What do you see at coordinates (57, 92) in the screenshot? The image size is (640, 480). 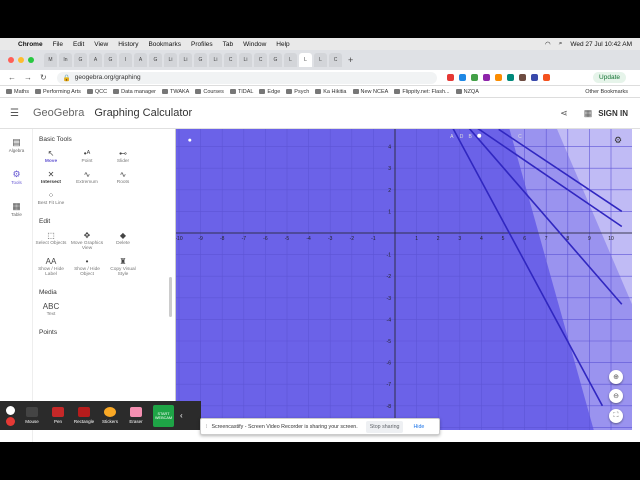 I see `bookmark-item: Performing Arts` at bounding box center [57, 92].